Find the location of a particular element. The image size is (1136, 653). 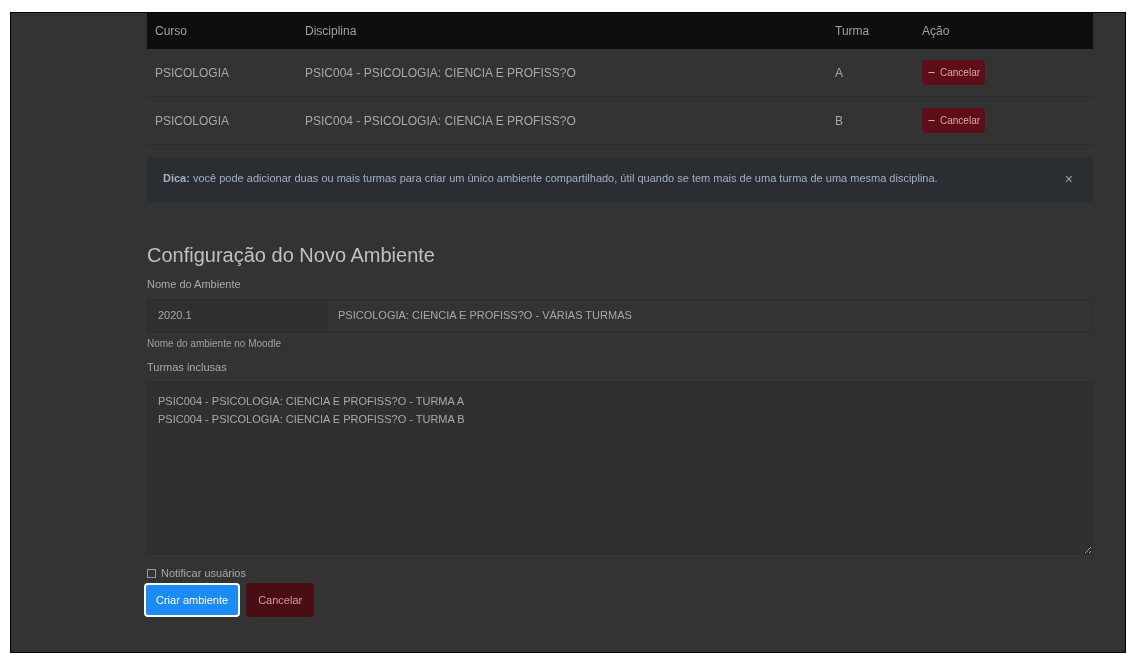

checkbox-label: Notificar usuários is located at coordinates (203, 573).